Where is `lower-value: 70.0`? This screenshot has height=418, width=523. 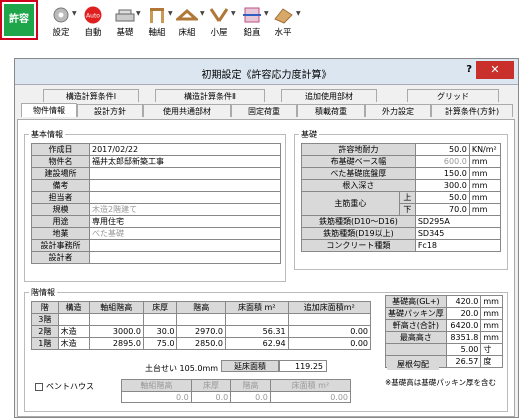 lower-value: 70.0 is located at coordinates (442, 209).